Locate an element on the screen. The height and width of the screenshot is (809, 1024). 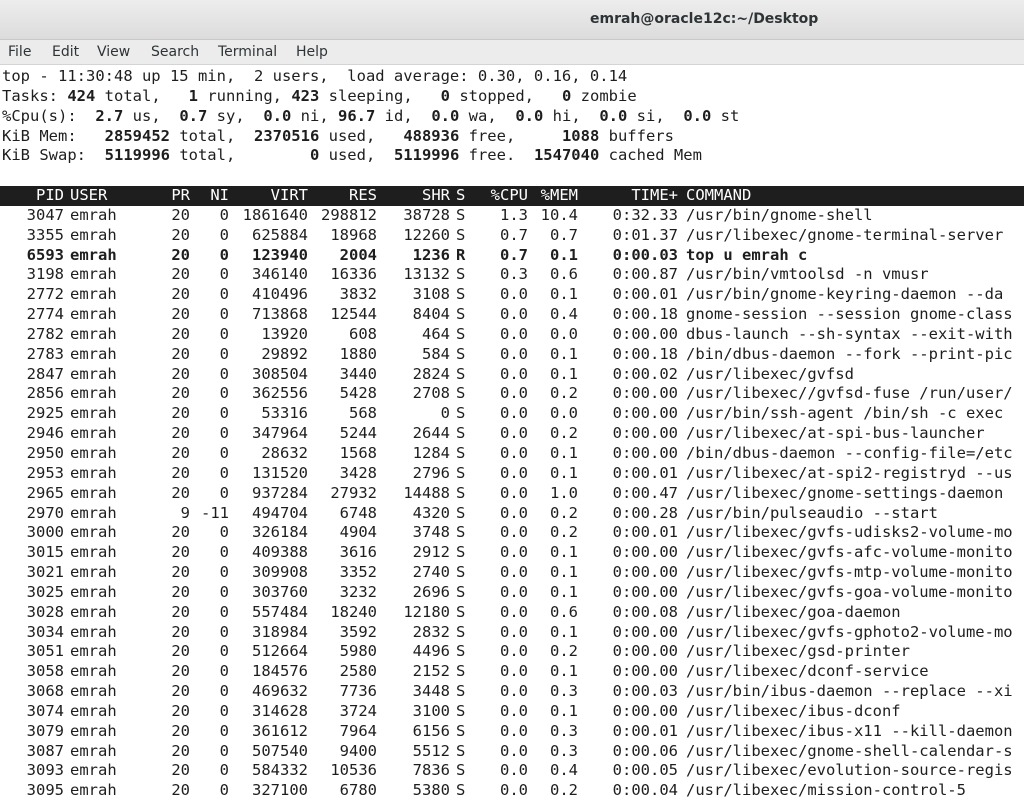
cell-time: 0:00.03 is located at coordinates (645, 254).